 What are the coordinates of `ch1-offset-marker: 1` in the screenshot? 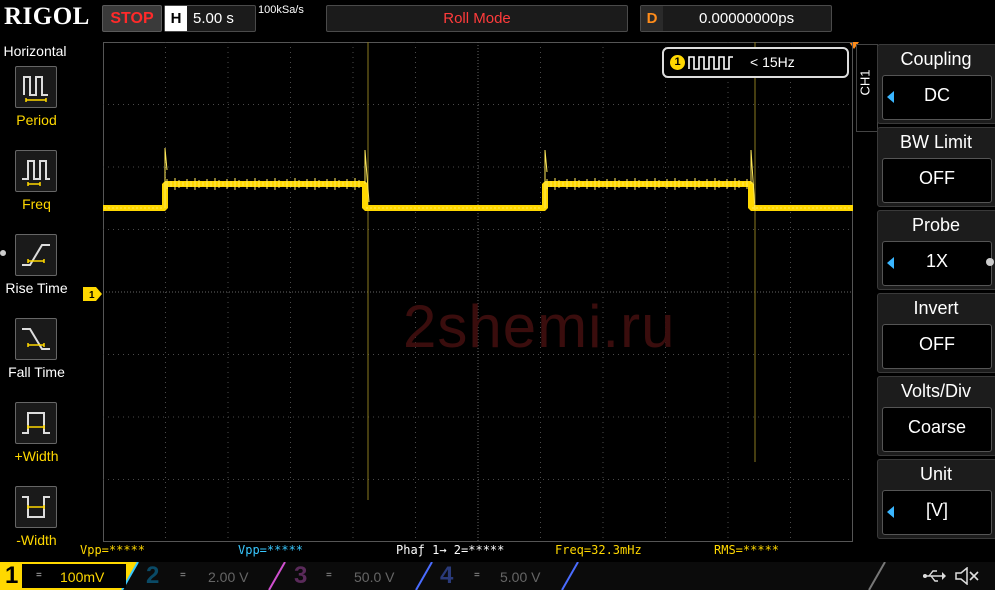 It's located at (93, 294).